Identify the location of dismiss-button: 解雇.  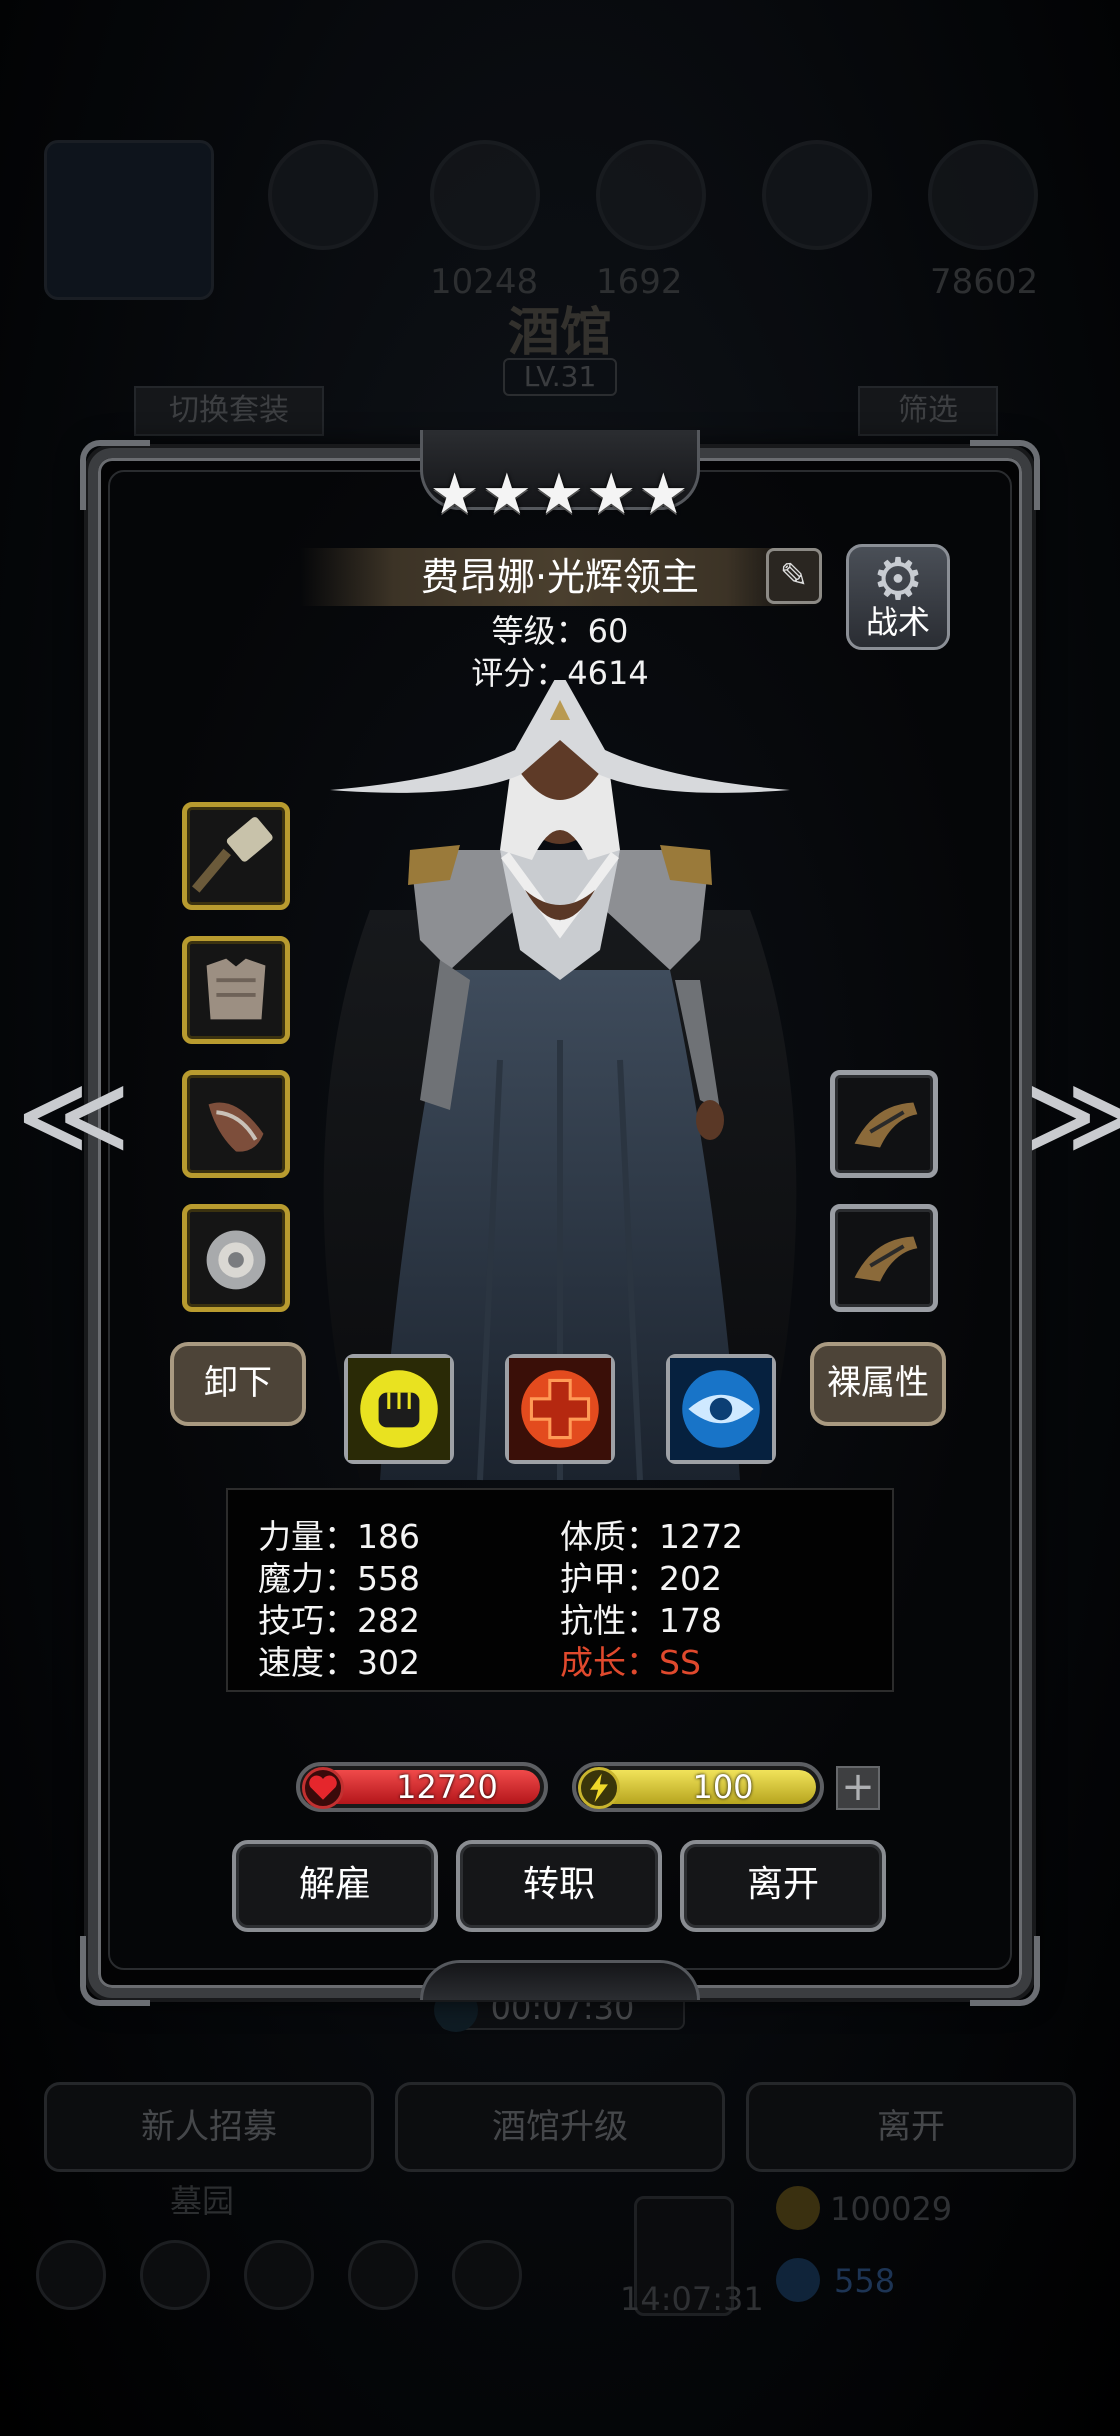
(335, 1886).